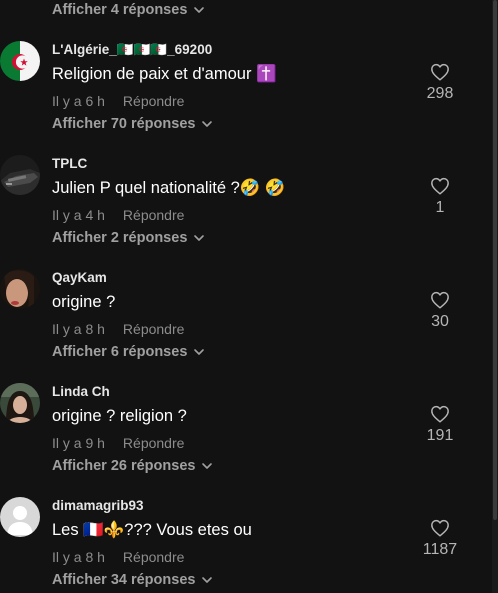 The height and width of the screenshot is (593, 498). I want to click on comment-text: Julien P quel nationalité ?🤣 🤣, so click(169, 188).